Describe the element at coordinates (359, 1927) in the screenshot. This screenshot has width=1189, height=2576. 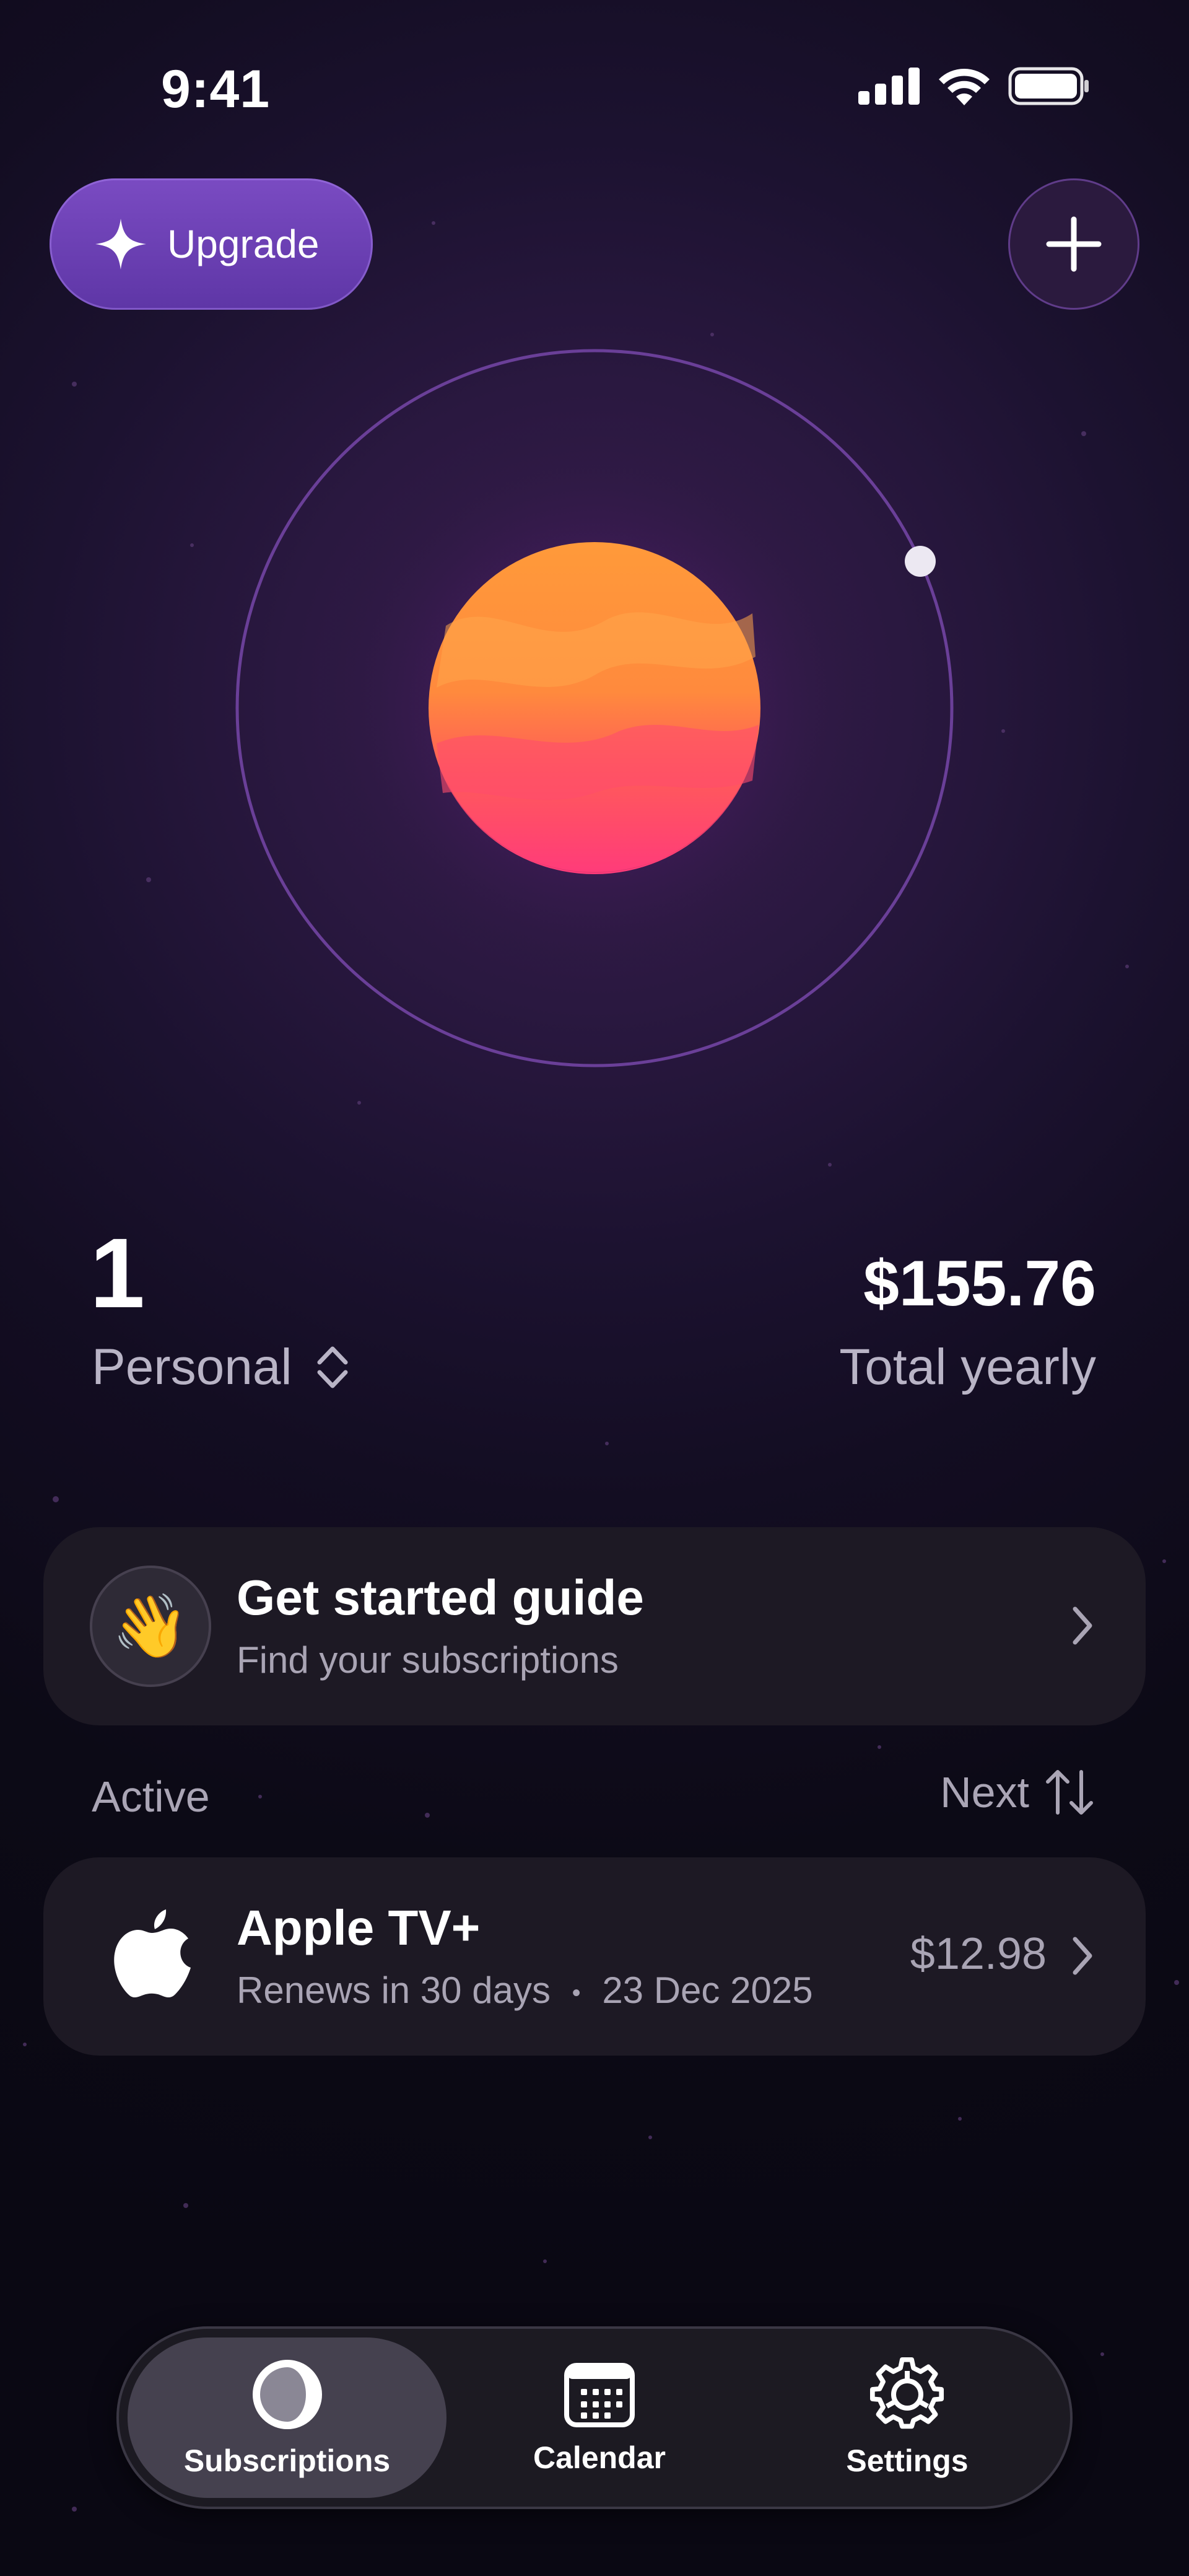
I see `subscription-name: Apple TV+` at that location.